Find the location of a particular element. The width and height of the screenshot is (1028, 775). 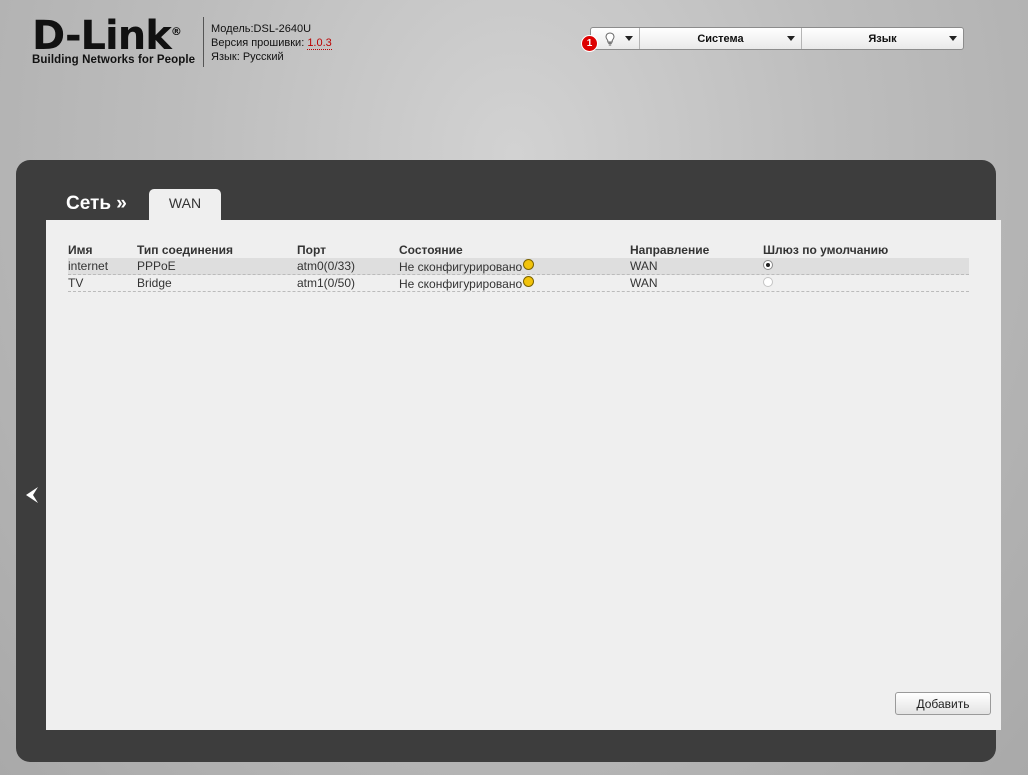

system-menu-label: Система is located at coordinates (720, 38).